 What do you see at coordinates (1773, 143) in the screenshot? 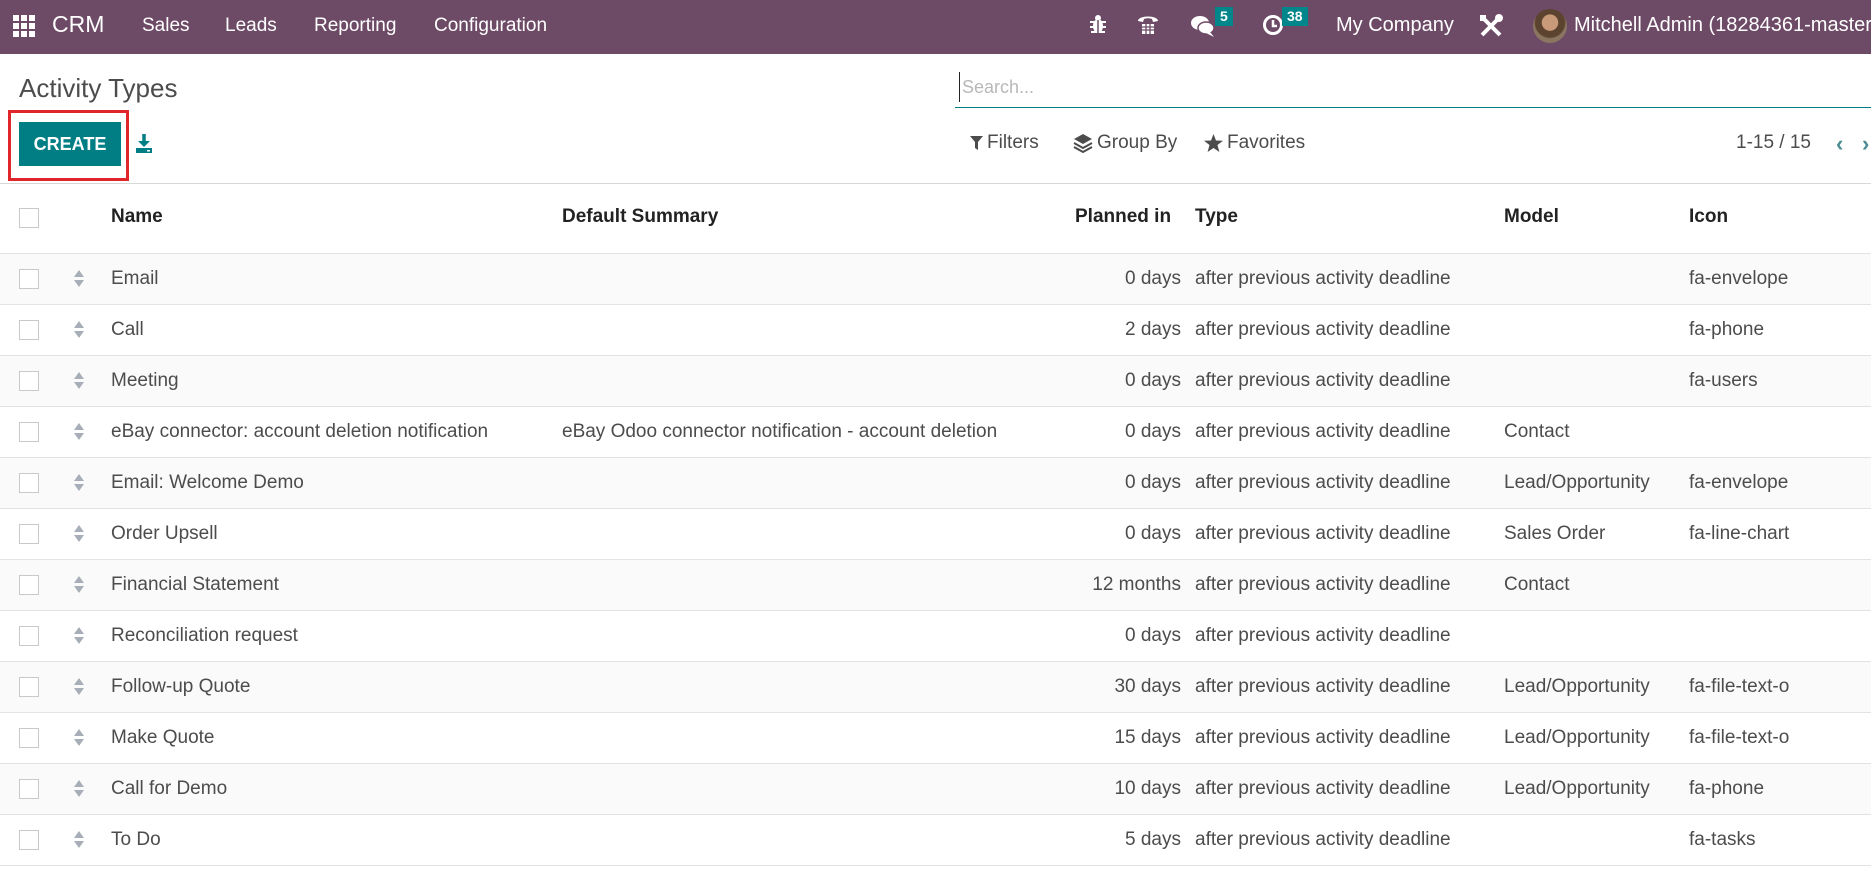
I see `pager-value: 1-15 / 15` at bounding box center [1773, 143].